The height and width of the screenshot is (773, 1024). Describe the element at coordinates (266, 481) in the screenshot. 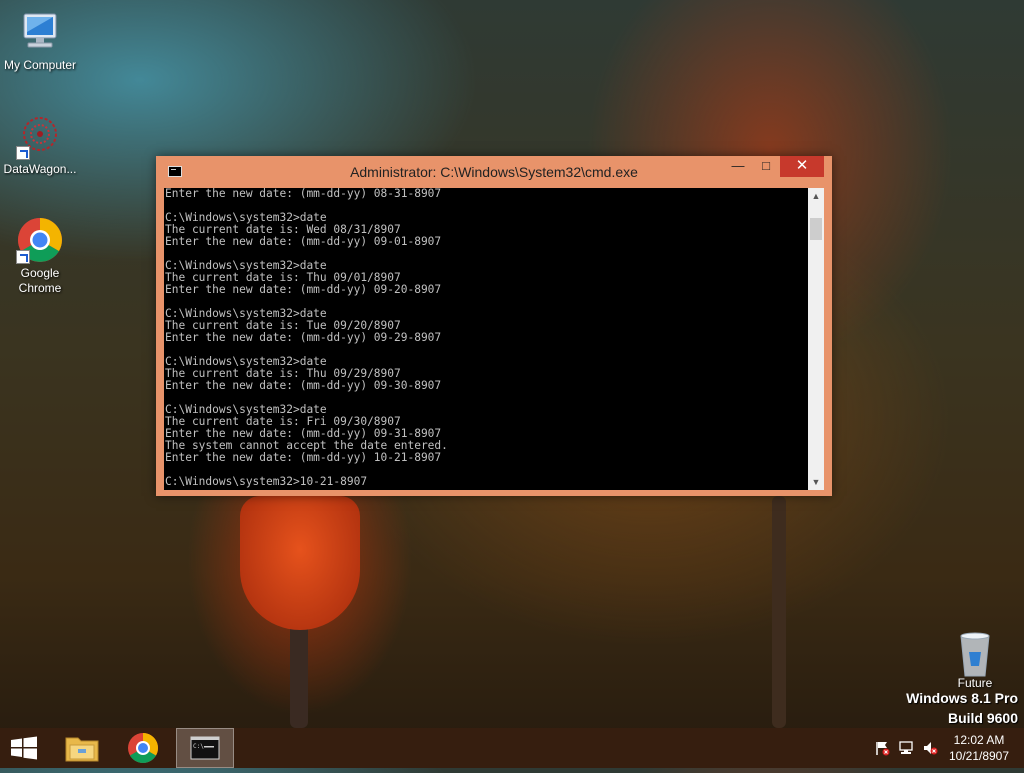

I see `console-line: C:\Windows\system32>10-21-8907` at that location.